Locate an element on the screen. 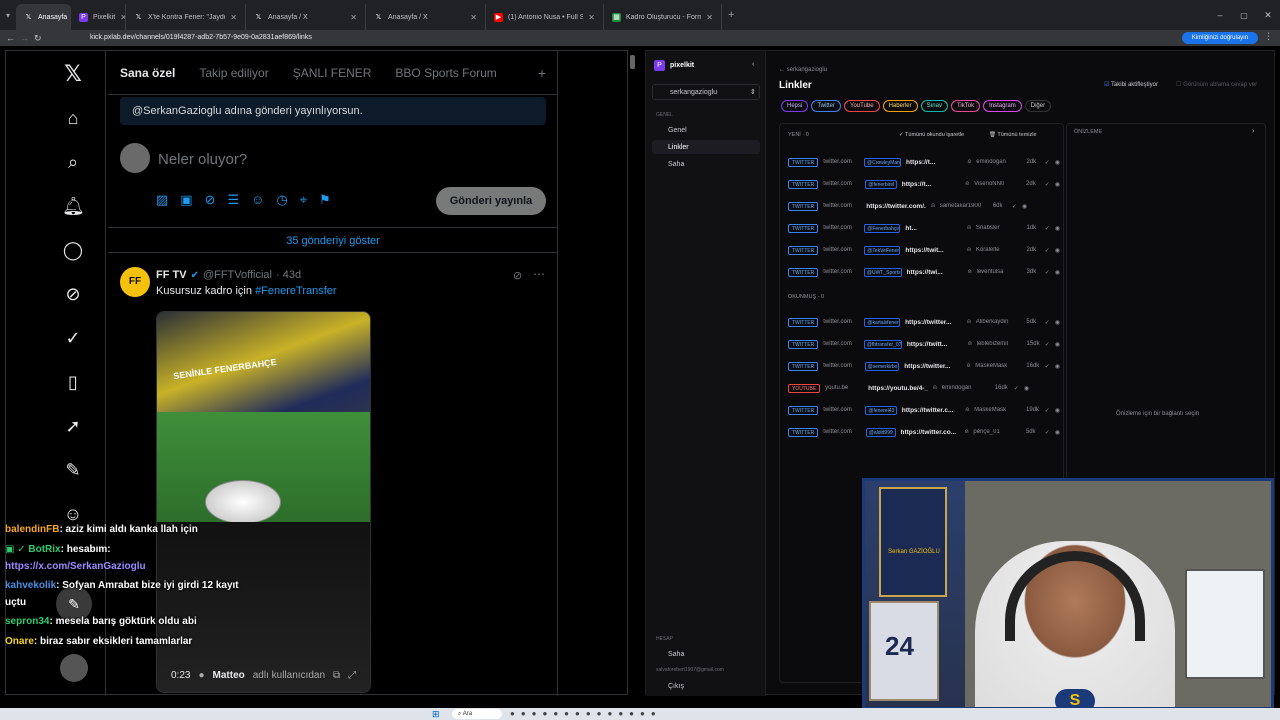 The image size is (1280, 720). flag-icon: ⚑ is located at coordinates (325, 200).